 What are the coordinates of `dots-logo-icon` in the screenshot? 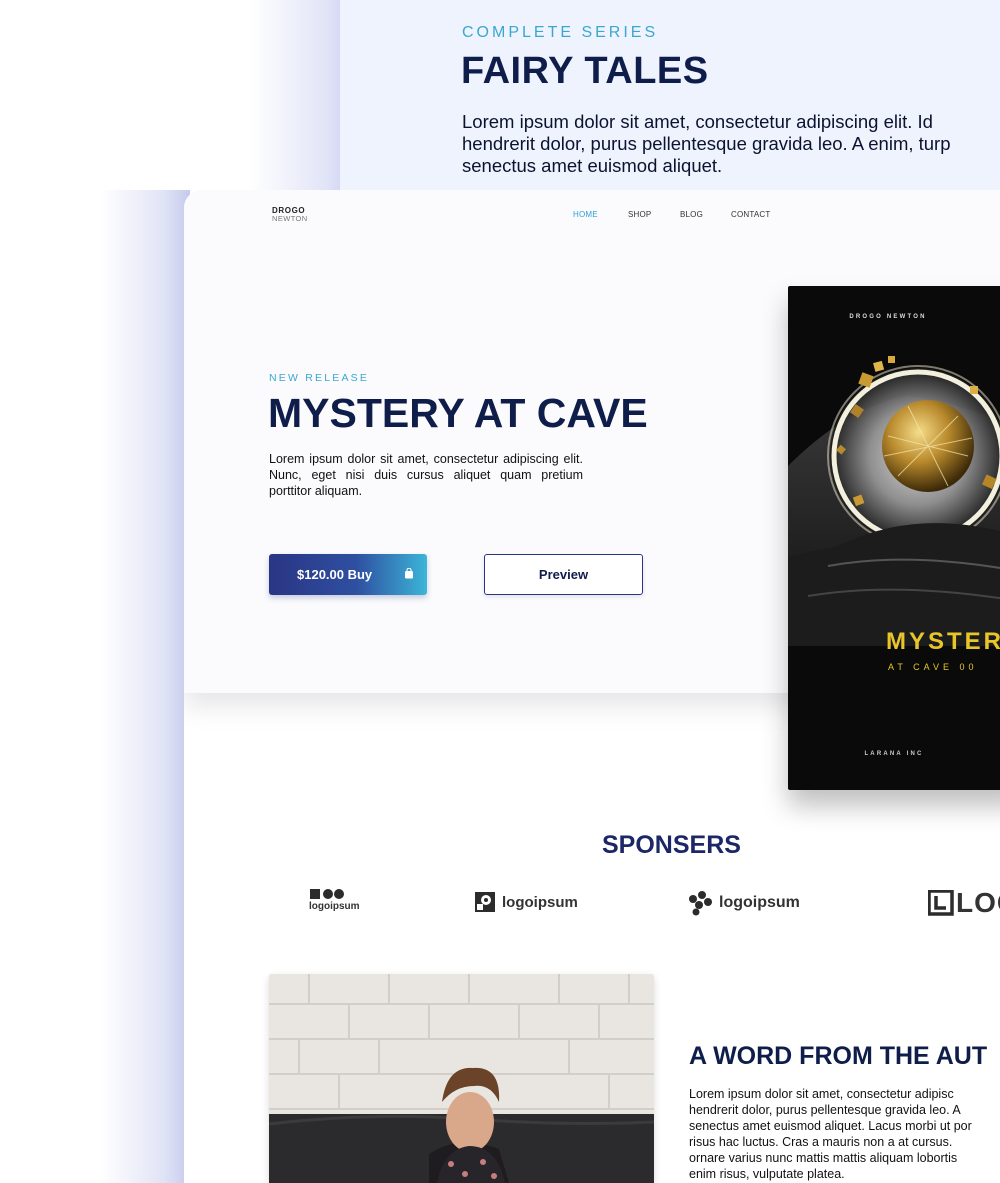 It's located at (700, 903).